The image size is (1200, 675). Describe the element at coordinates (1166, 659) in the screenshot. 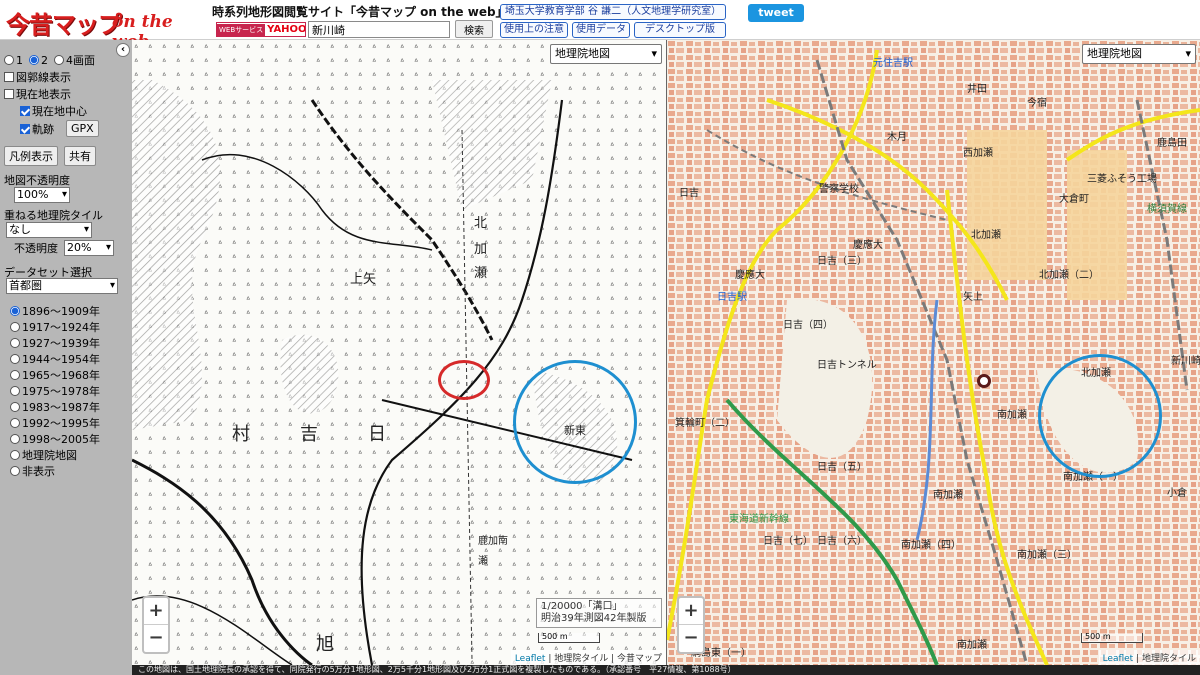

I see `attribution-text: | 地理院タイル` at that location.